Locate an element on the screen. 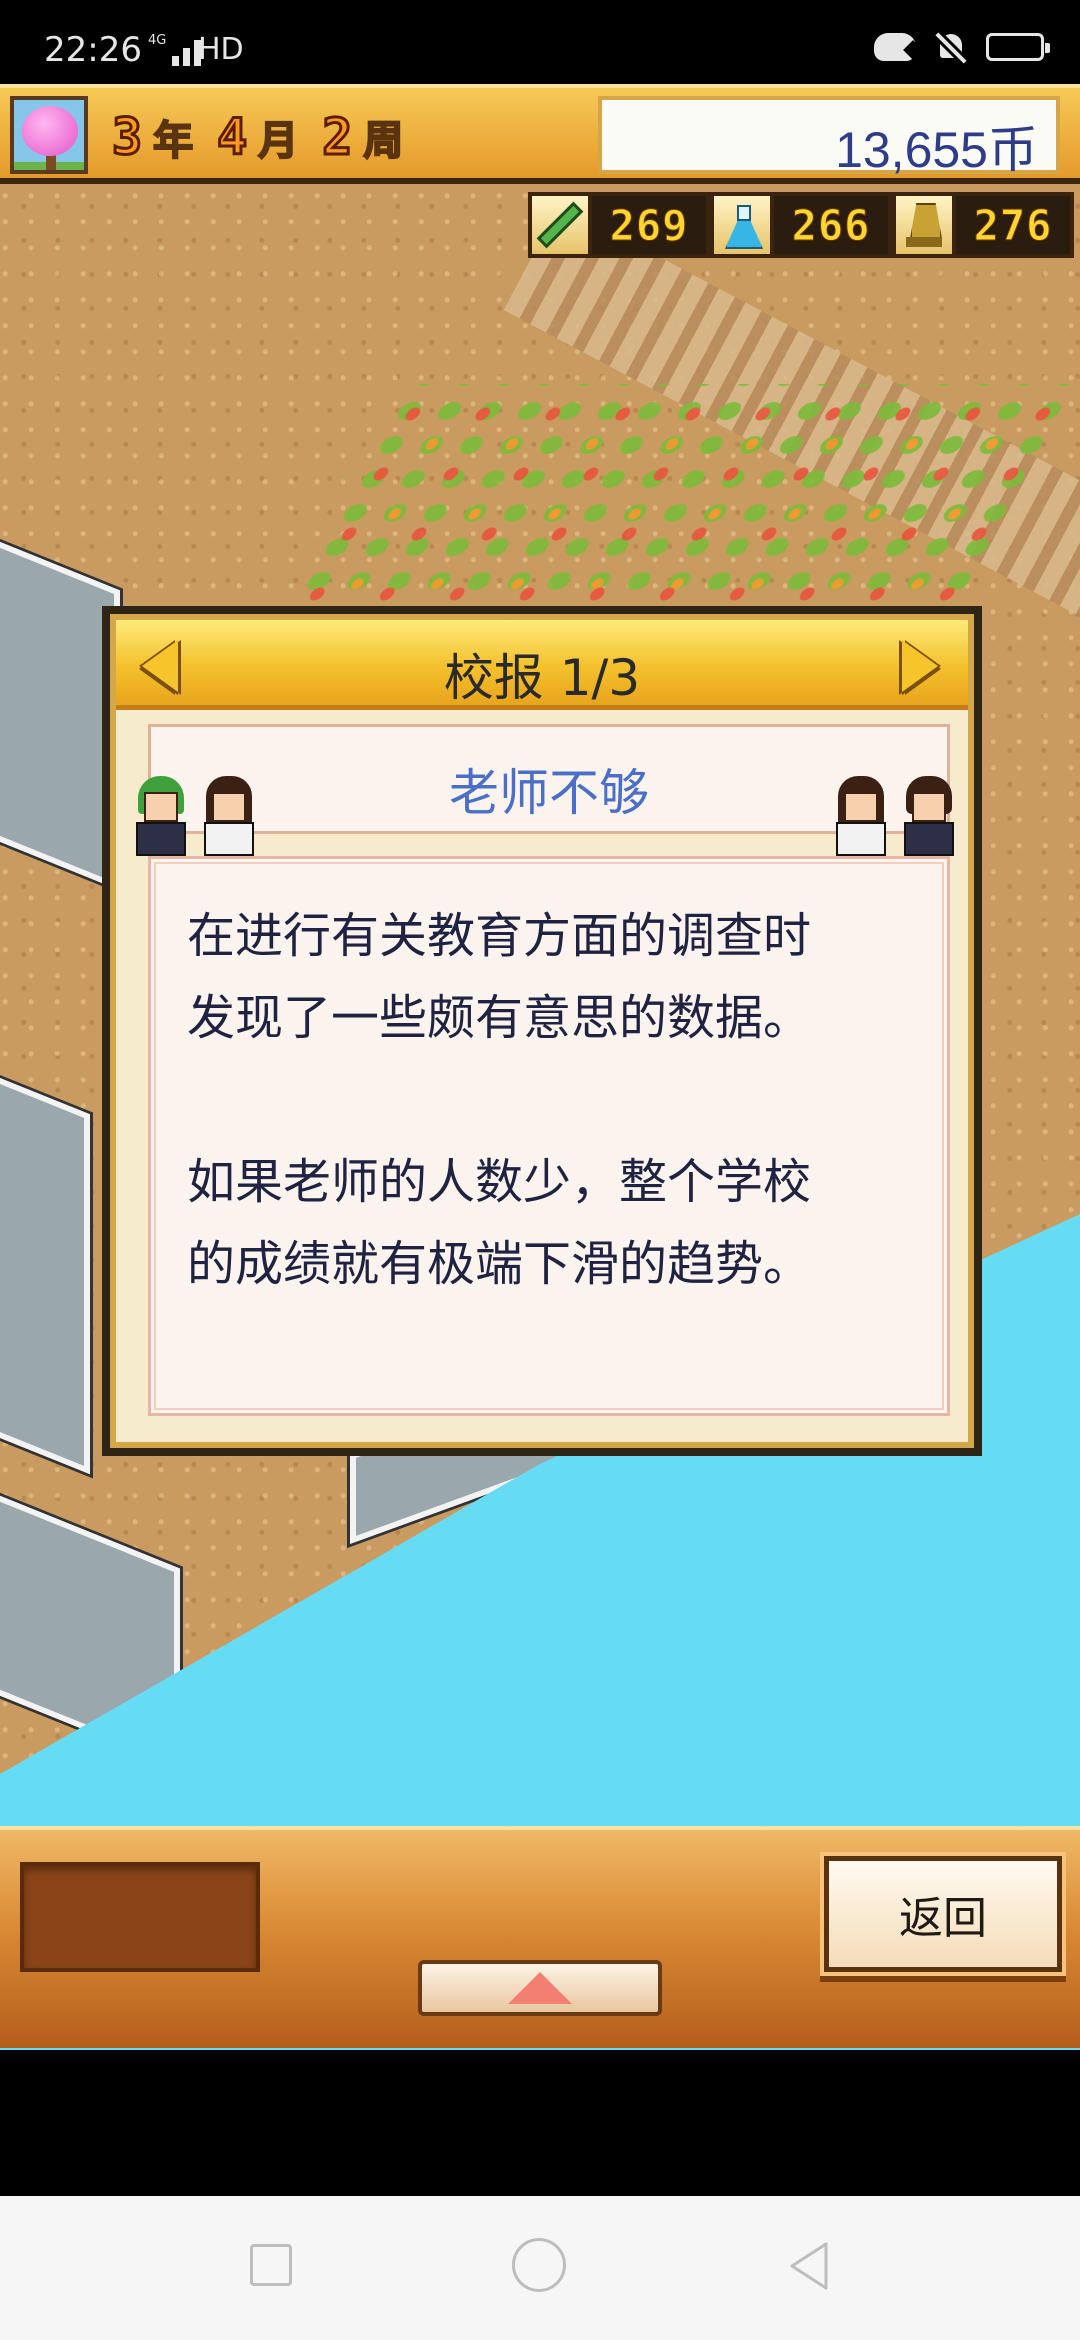 The image size is (1080, 2340). money-amount: 13,655币 is located at coordinates (936, 150).